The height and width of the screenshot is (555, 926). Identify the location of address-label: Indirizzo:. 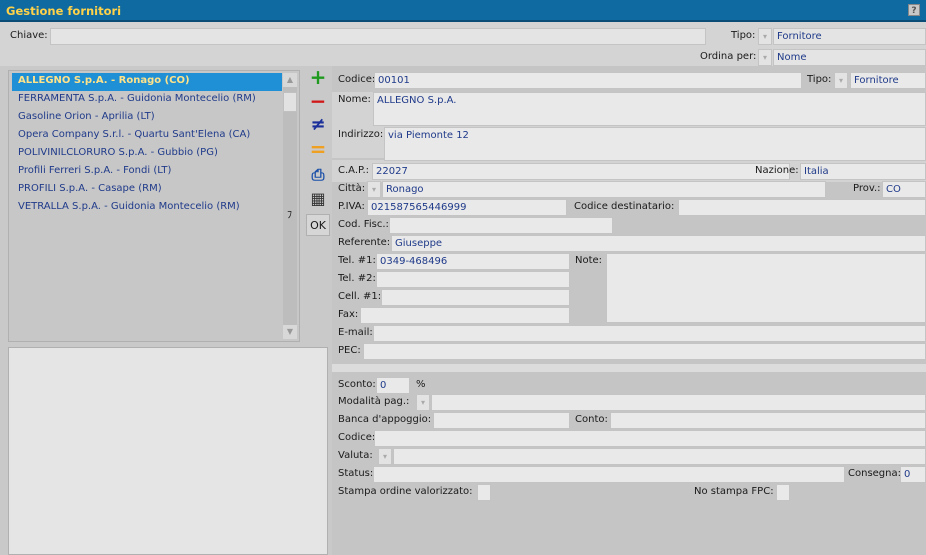
(361, 134).